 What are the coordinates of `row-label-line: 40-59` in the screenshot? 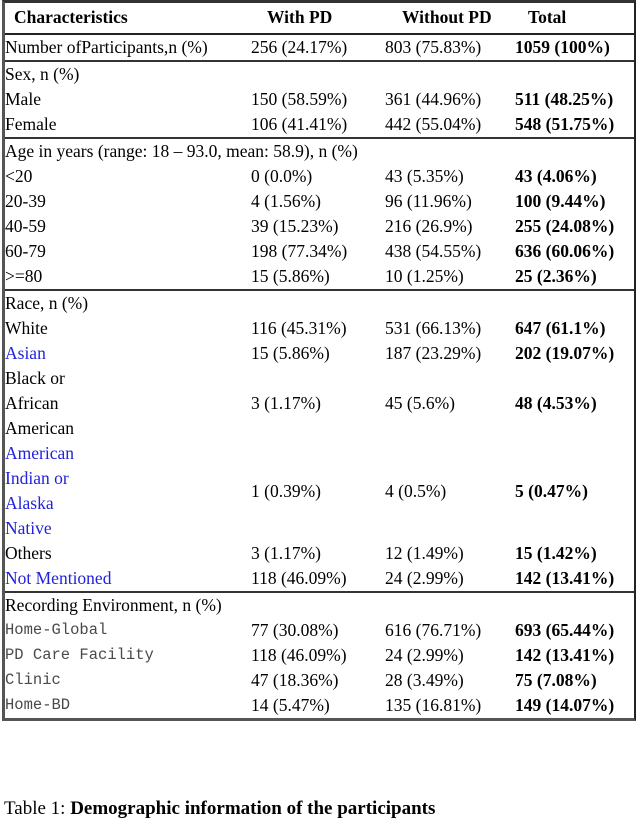 It's located at (25, 226).